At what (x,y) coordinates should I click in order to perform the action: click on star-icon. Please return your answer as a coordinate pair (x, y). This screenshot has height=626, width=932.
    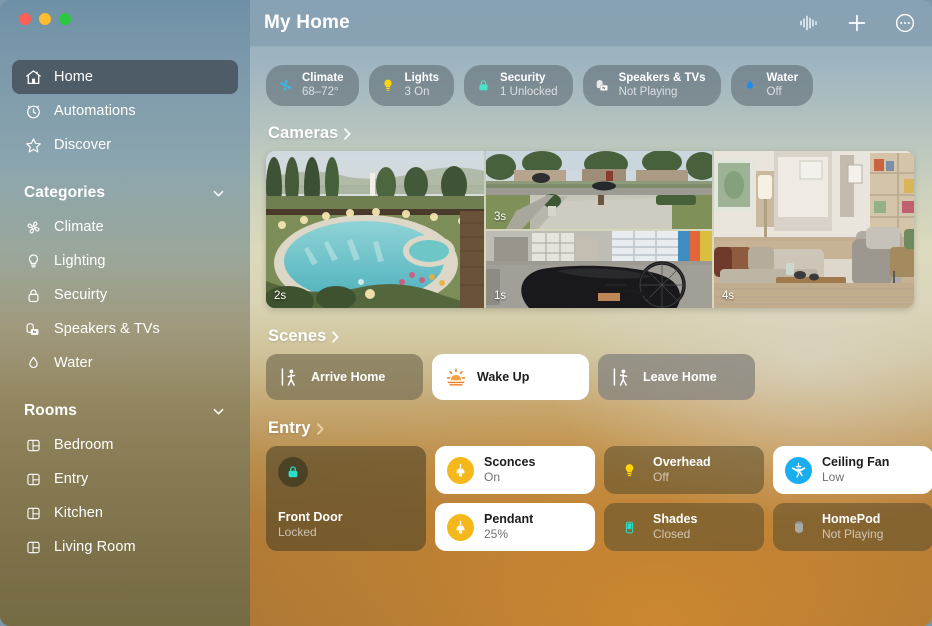
    Looking at the image, I should click on (33, 145).